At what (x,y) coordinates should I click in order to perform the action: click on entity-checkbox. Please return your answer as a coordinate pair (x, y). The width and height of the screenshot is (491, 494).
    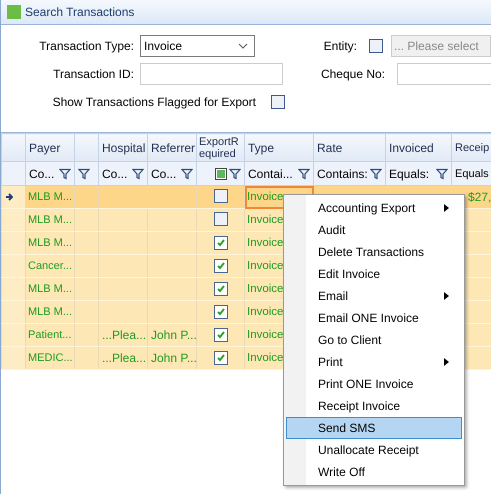
    Looking at the image, I should click on (376, 46).